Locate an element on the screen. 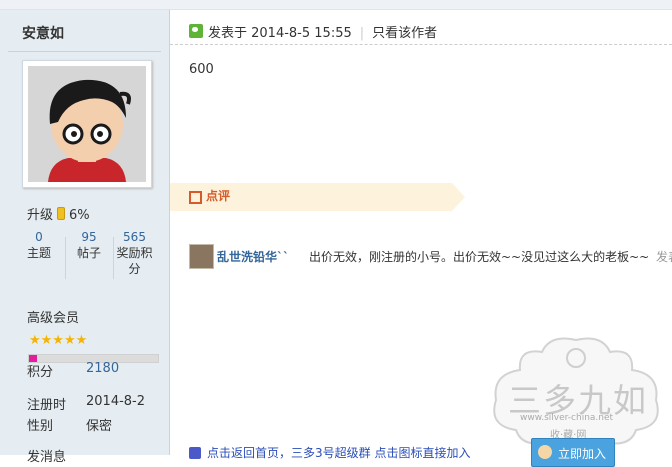  qq-users-icon is located at coordinates (545, 452).